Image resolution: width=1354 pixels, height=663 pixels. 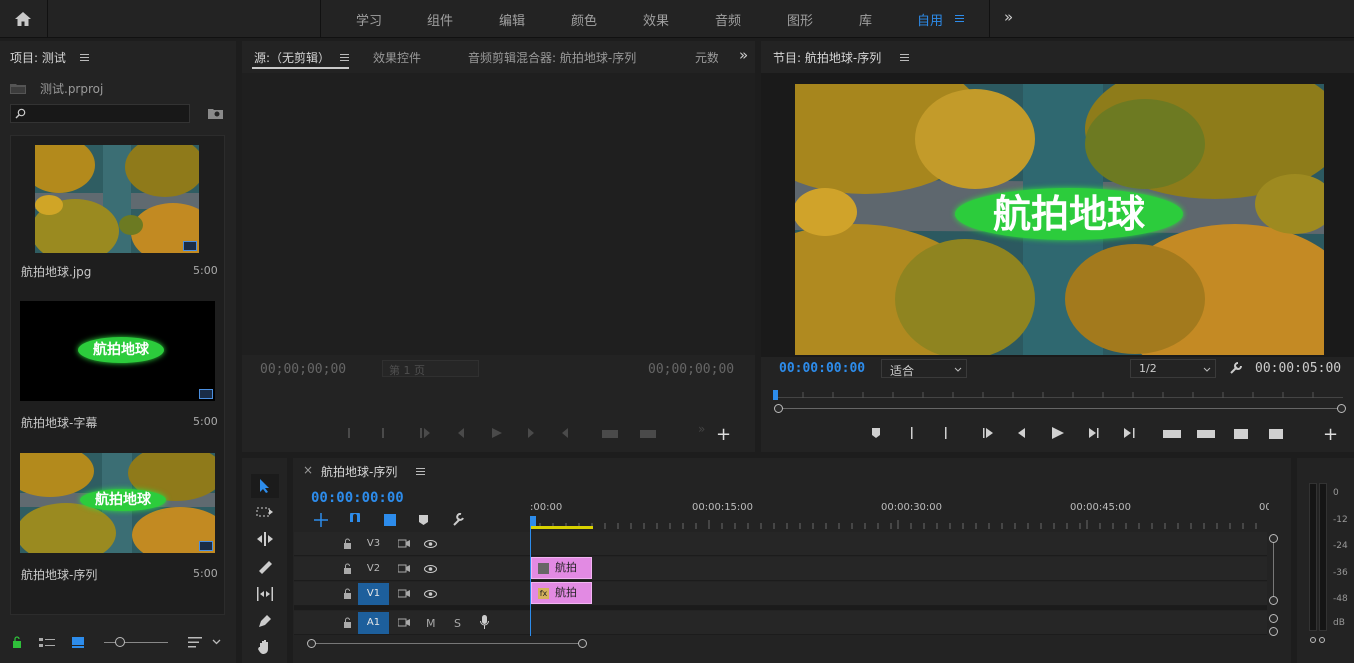 What do you see at coordinates (706, 57) in the screenshot?
I see `tab-metadata: 元数` at bounding box center [706, 57].